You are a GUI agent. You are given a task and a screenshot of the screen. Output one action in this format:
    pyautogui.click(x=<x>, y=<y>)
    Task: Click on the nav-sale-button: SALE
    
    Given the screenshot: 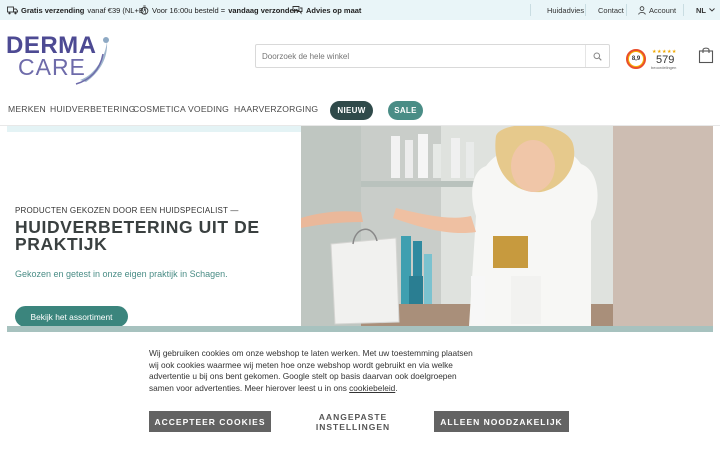 What is the action you would take?
    pyautogui.click(x=405, y=110)
    